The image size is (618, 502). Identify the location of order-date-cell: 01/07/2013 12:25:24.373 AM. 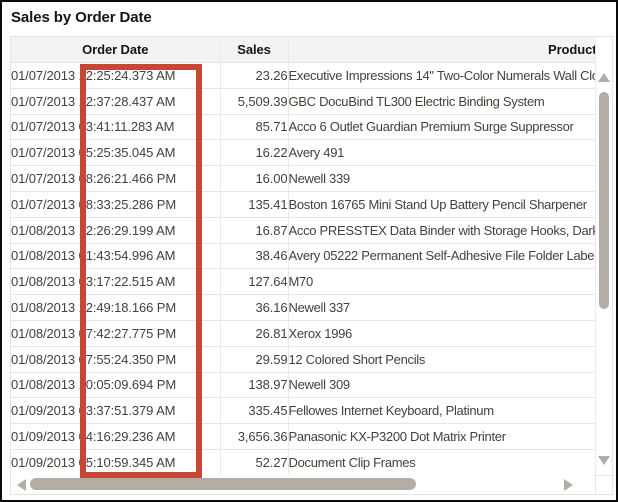
(116, 75).